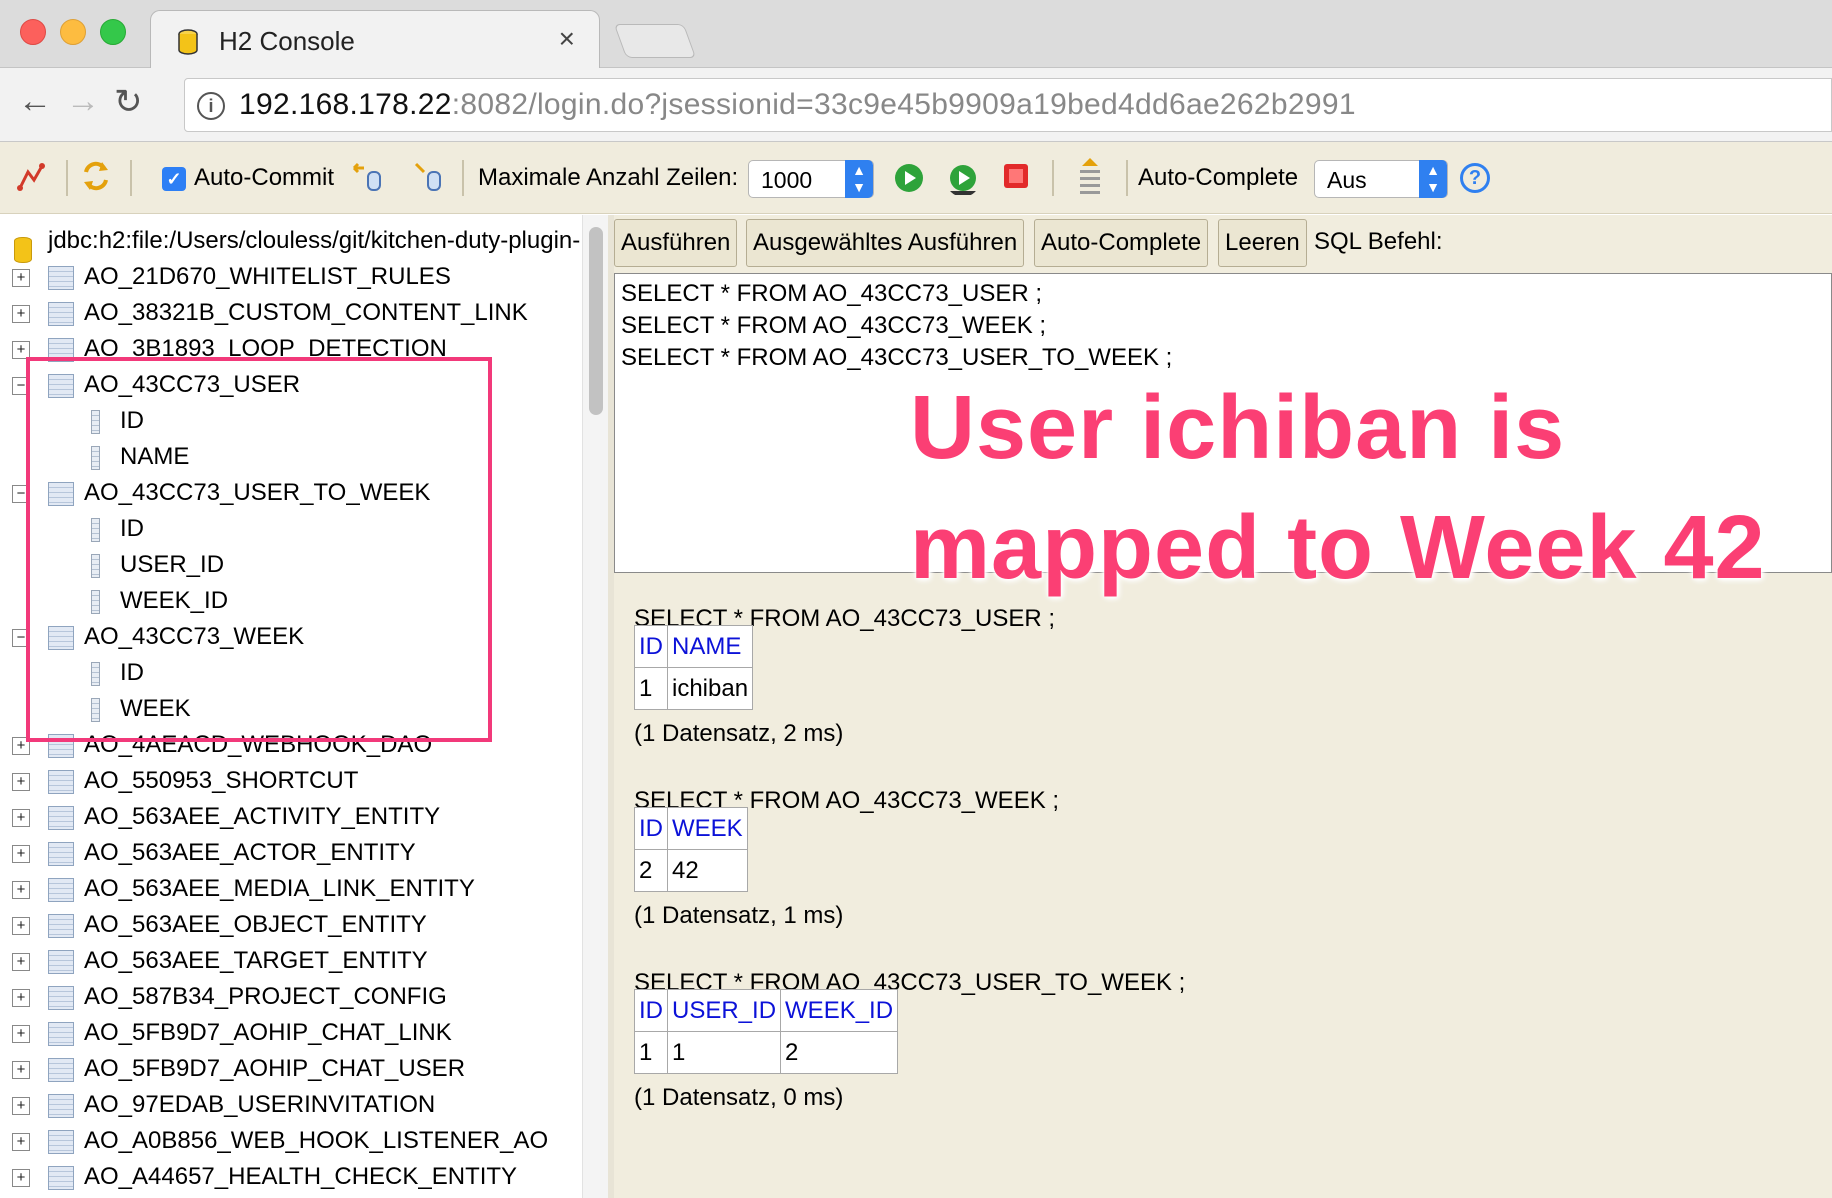 The image size is (1832, 1198). Describe the element at coordinates (595, 706) in the screenshot. I see `tree-scrollbar` at that location.